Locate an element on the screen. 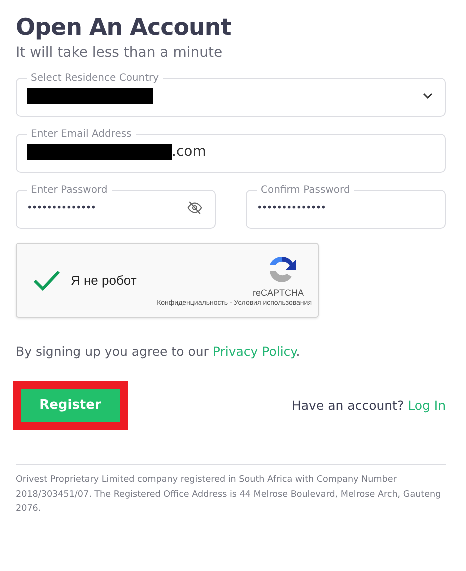  login-prompt: Have an account? Log In is located at coordinates (369, 405).